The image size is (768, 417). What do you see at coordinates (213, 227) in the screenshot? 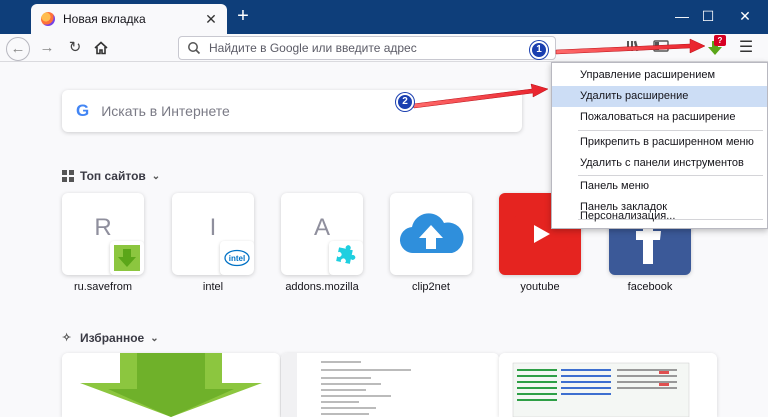
I see `tile-letter: I` at bounding box center [213, 227].